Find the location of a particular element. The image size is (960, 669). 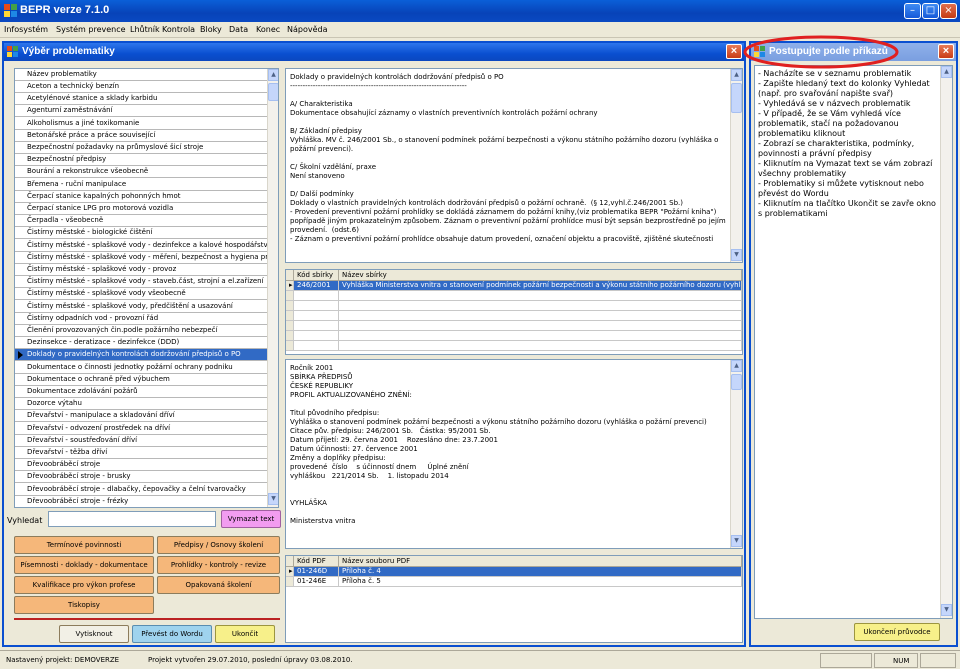

menu-konec: Konec is located at coordinates (268, 29).